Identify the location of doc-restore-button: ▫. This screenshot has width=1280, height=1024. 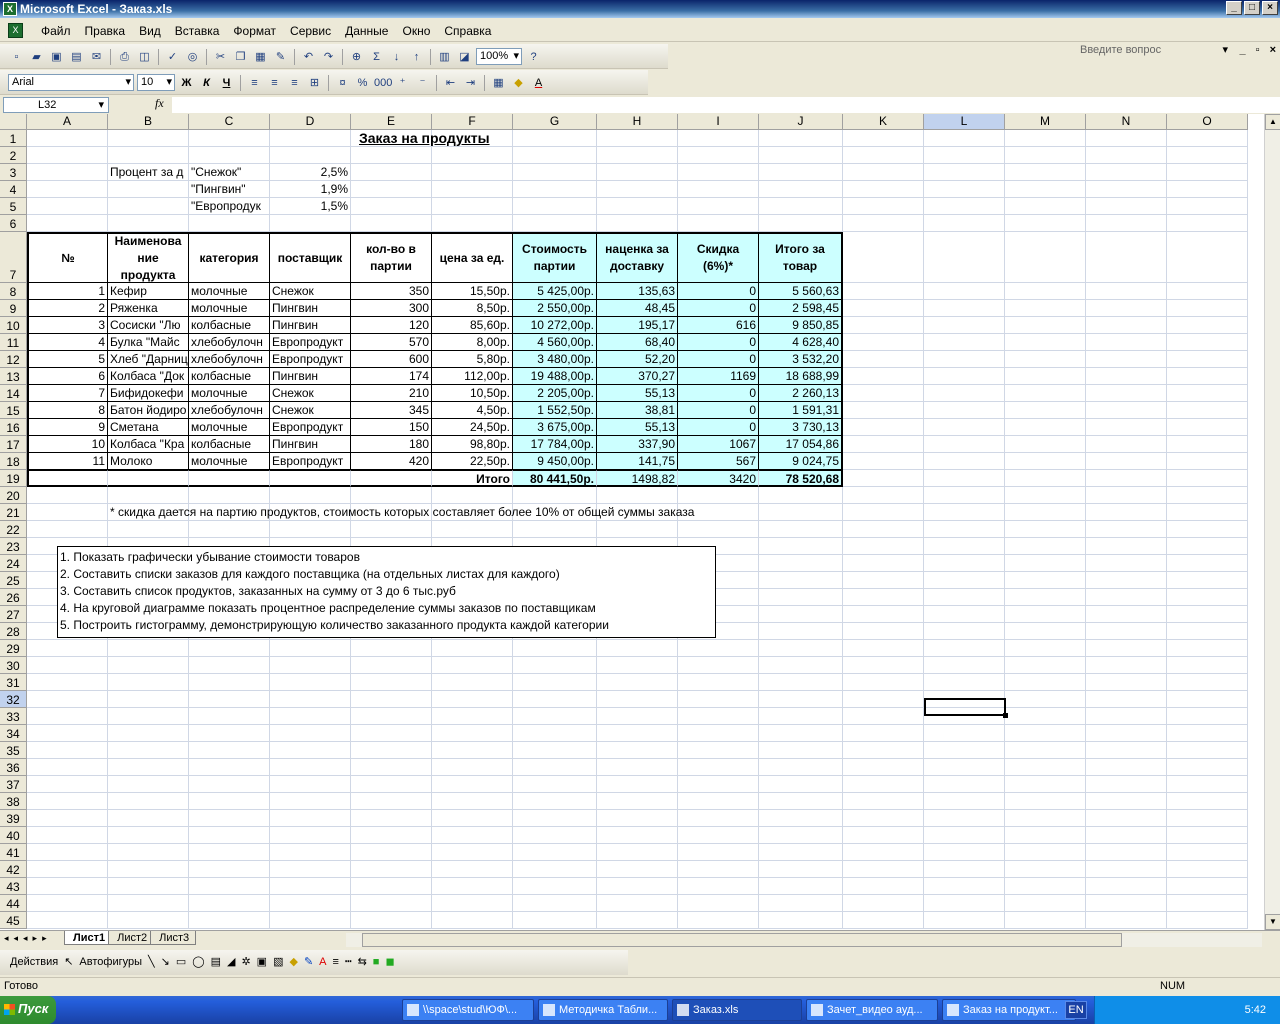
(1258, 50).